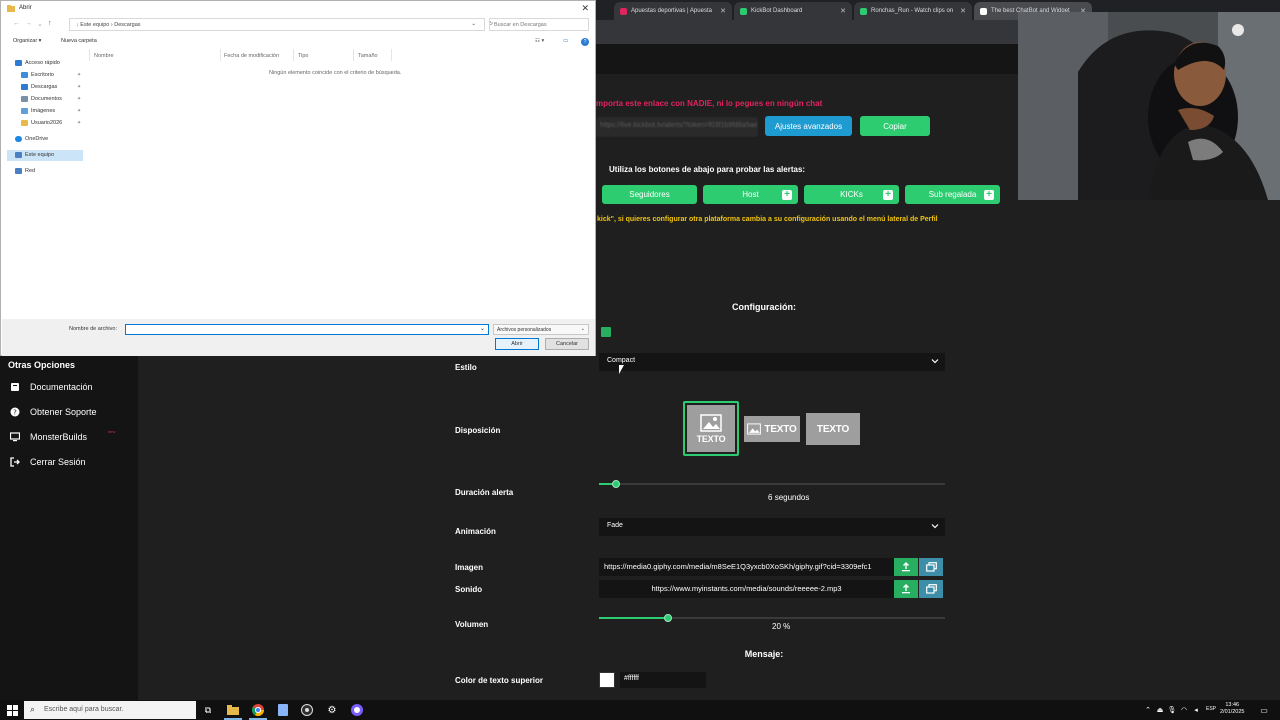 The image size is (1280, 720). What do you see at coordinates (750, 194) in the screenshot?
I see `test-host-button: Host +` at bounding box center [750, 194].